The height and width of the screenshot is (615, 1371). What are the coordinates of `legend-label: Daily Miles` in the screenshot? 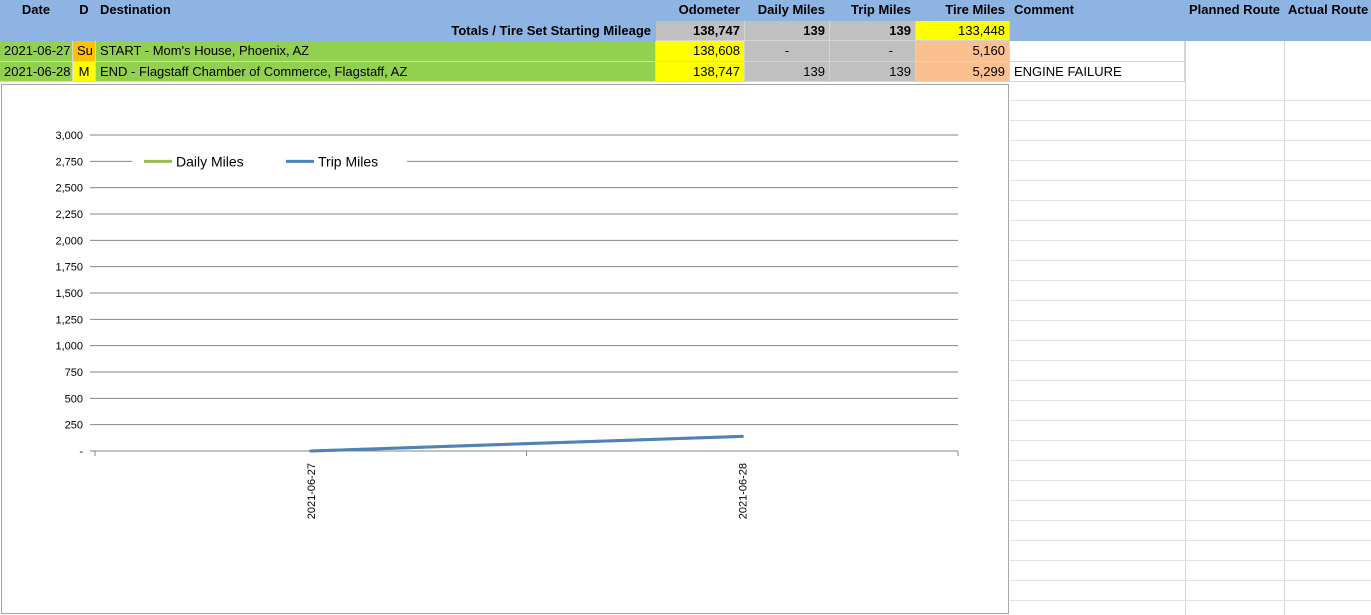 It's located at (210, 161).